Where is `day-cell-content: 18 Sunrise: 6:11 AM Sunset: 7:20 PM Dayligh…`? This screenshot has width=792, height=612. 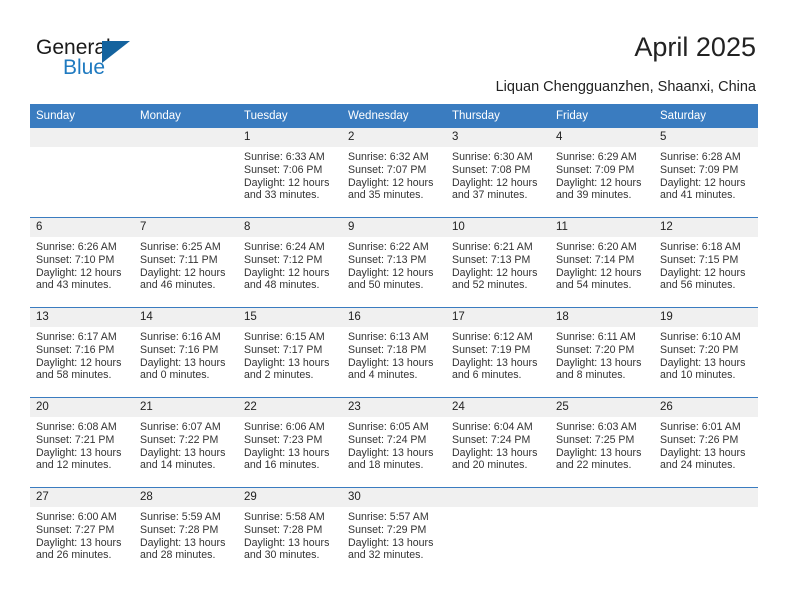 day-cell-content: 18 Sunrise: 6:11 AM Sunset: 7:20 PM Dayligh… is located at coordinates (602, 352).